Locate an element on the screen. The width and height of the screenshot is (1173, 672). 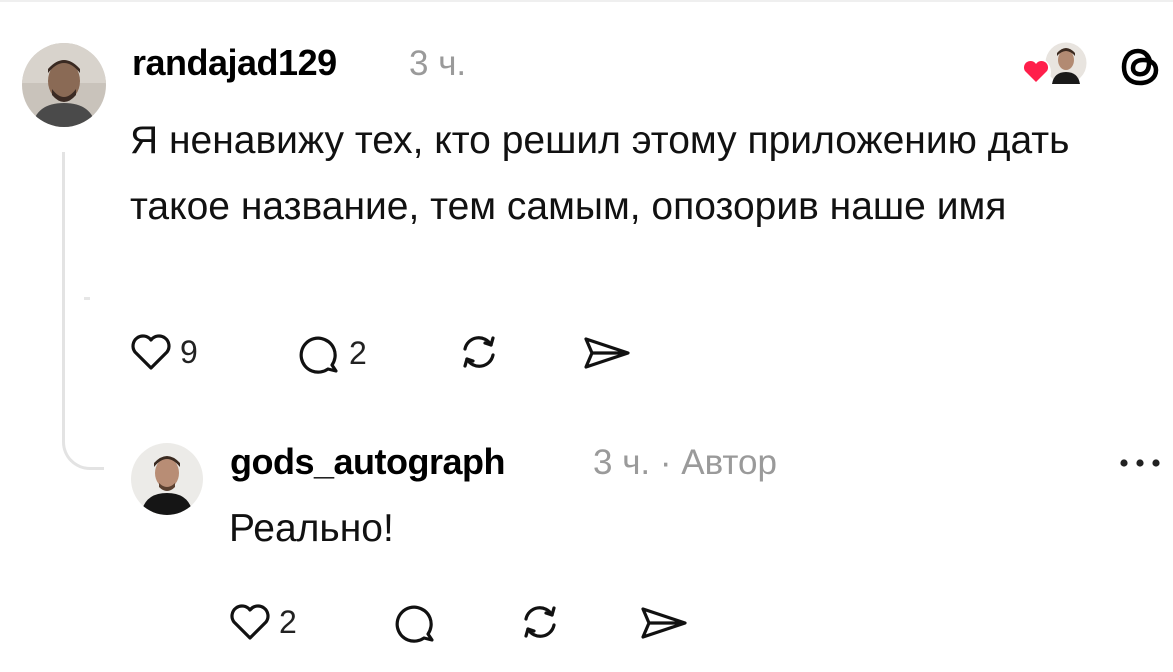
repost-button is located at coordinates (479, 352).